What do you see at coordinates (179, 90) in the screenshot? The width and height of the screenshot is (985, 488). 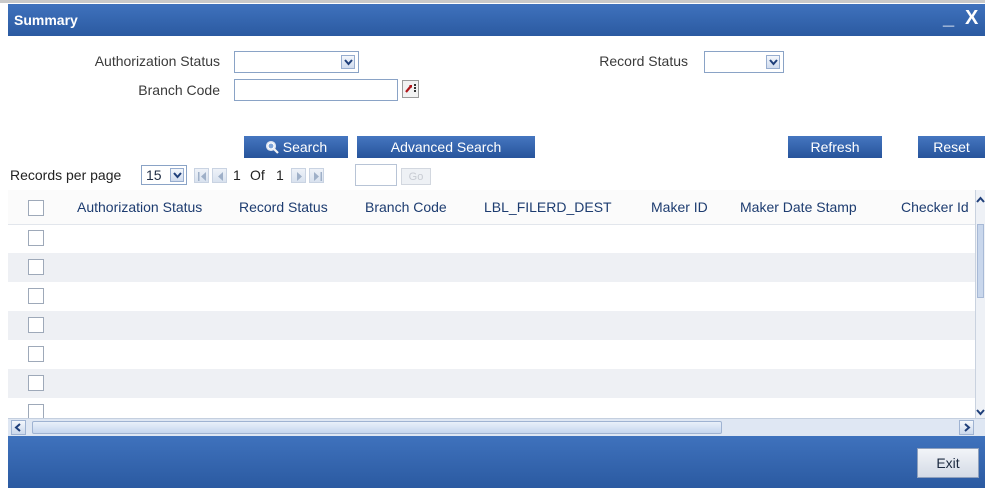 I see `branch-code-label: Branch Code` at bounding box center [179, 90].